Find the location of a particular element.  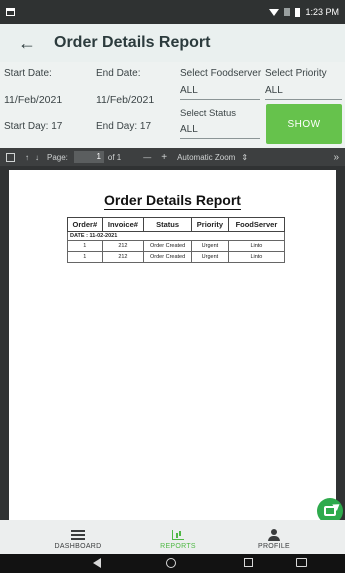

page-number-input: 1 is located at coordinates (88, 157).